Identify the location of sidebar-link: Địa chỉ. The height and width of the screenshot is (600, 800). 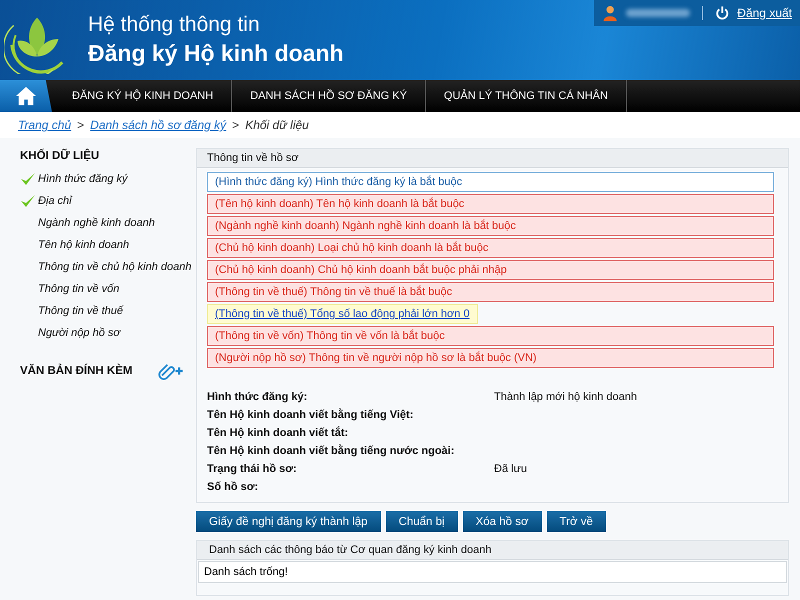
(55, 201).